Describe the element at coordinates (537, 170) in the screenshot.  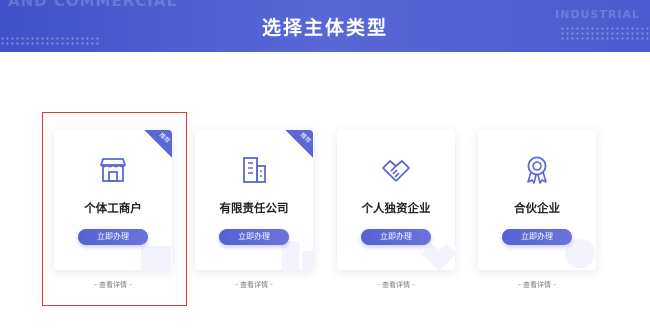
I see `award-medal-icon` at that location.